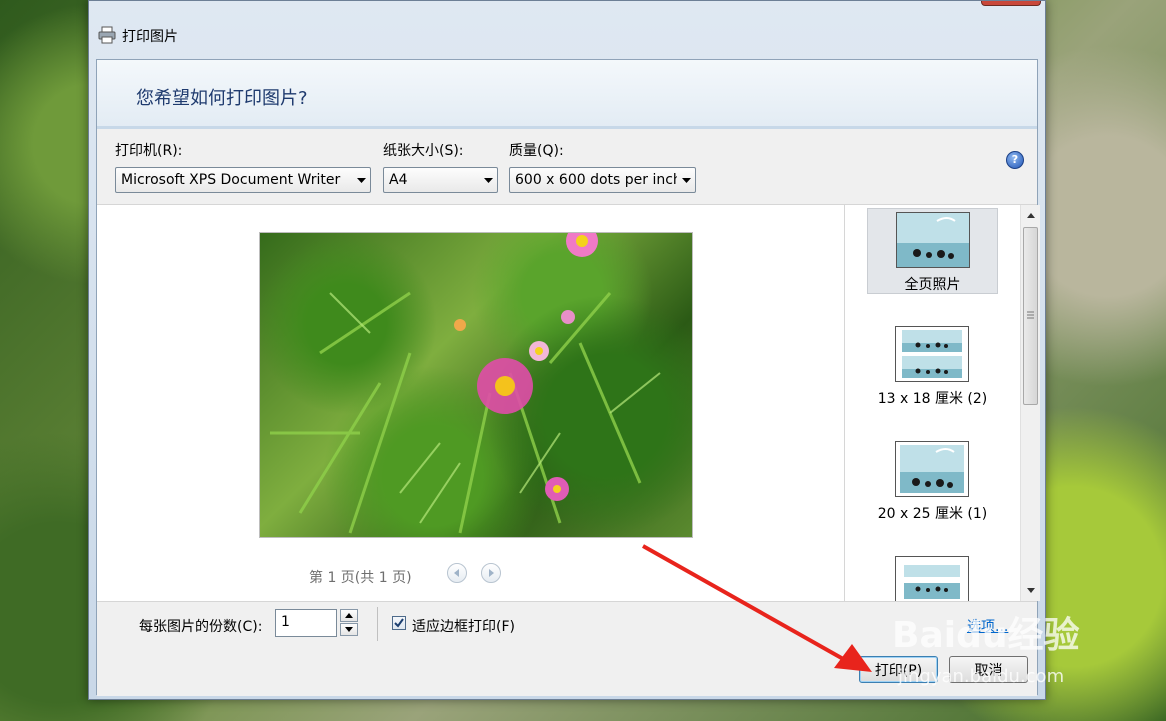  I want to click on layout-scrollbar, so click(1030, 403).